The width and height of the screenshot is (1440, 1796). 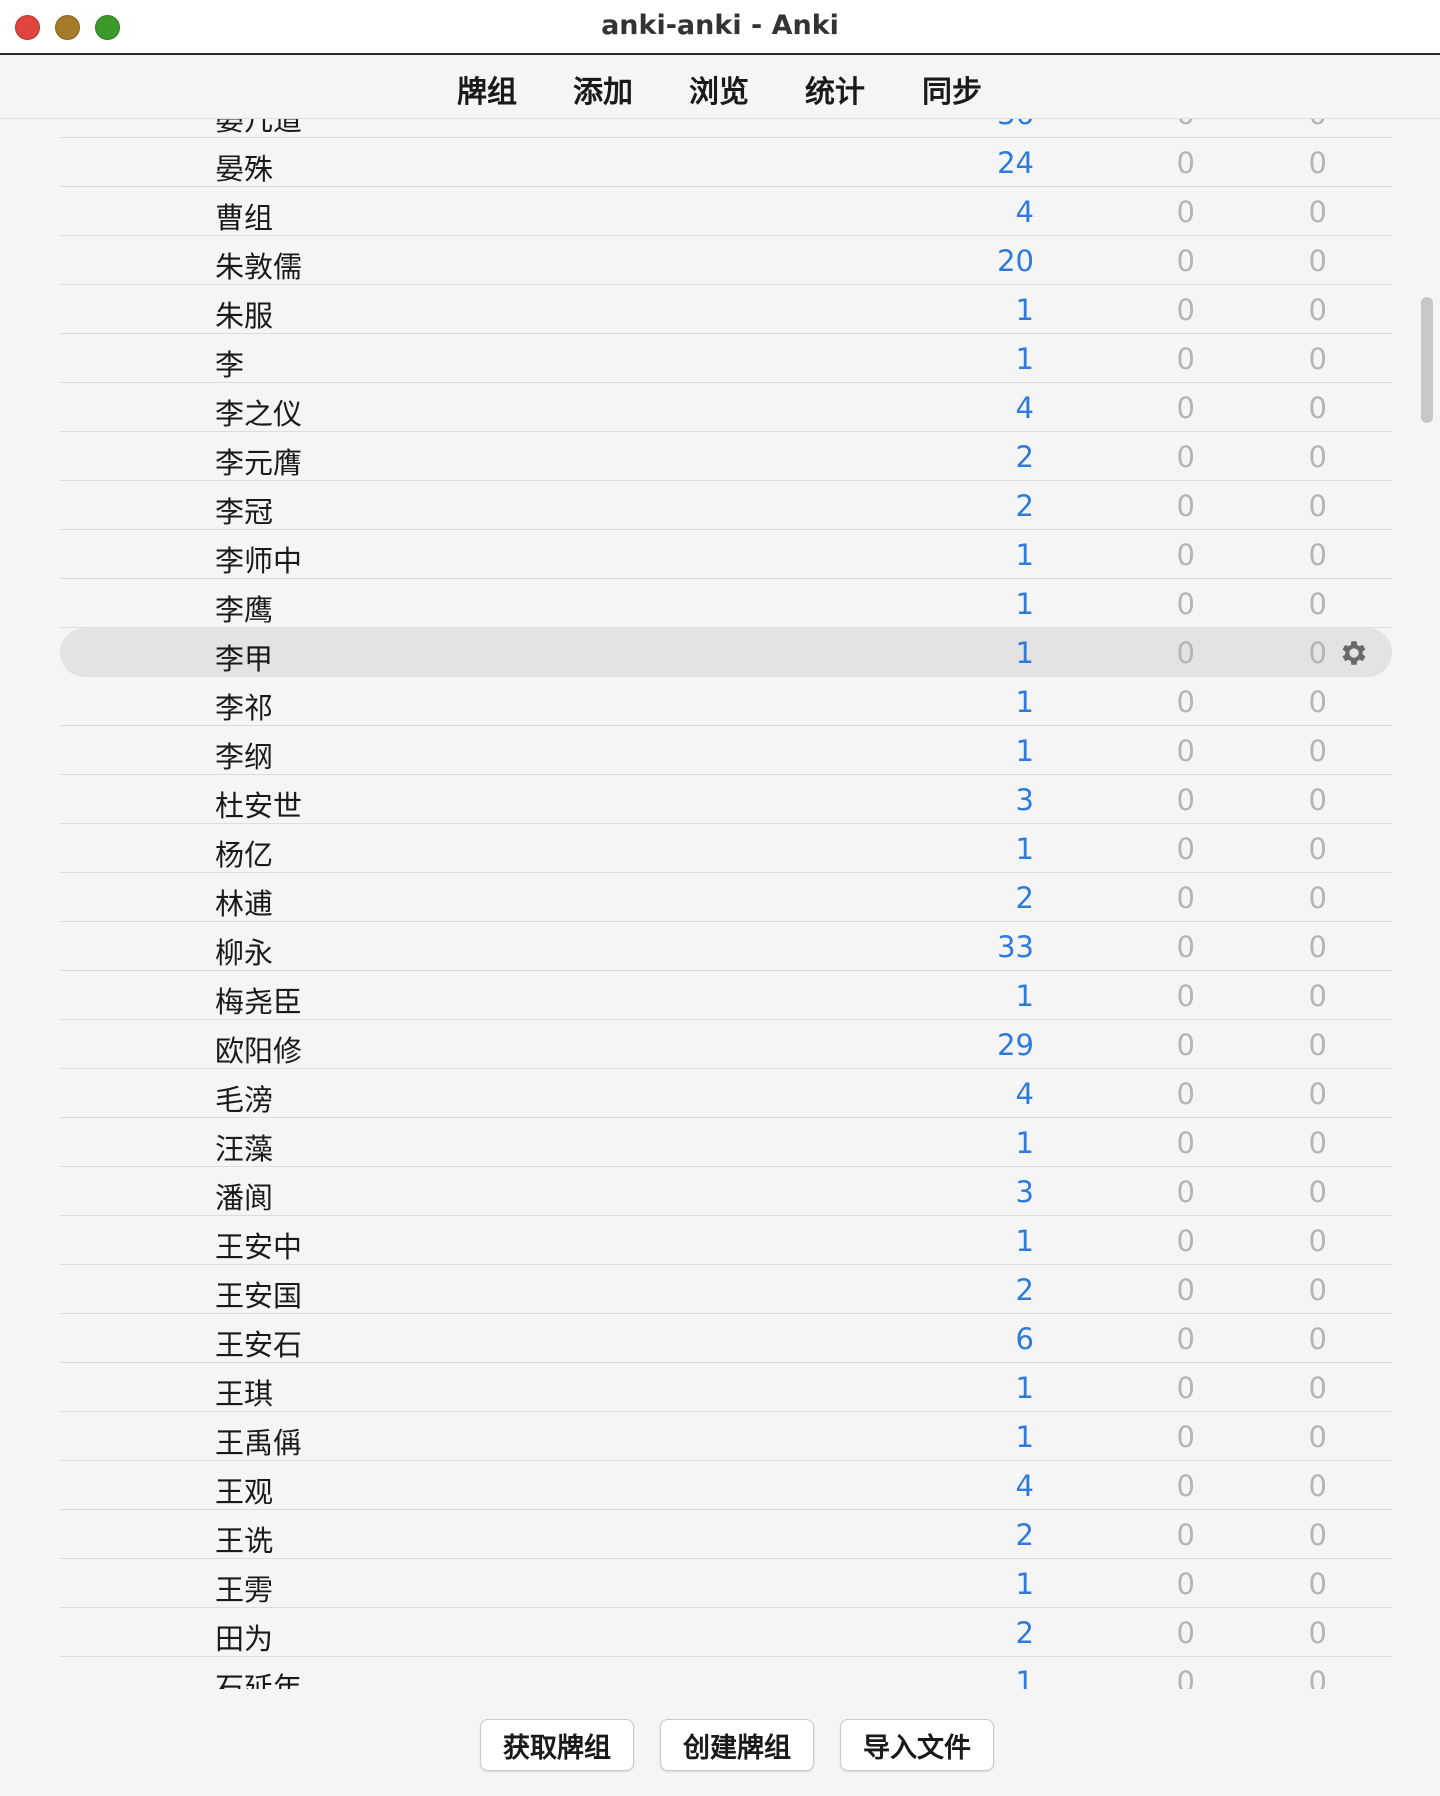 I want to click on deck-row: 李冠 2 0 0, so click(x=726, y=505).